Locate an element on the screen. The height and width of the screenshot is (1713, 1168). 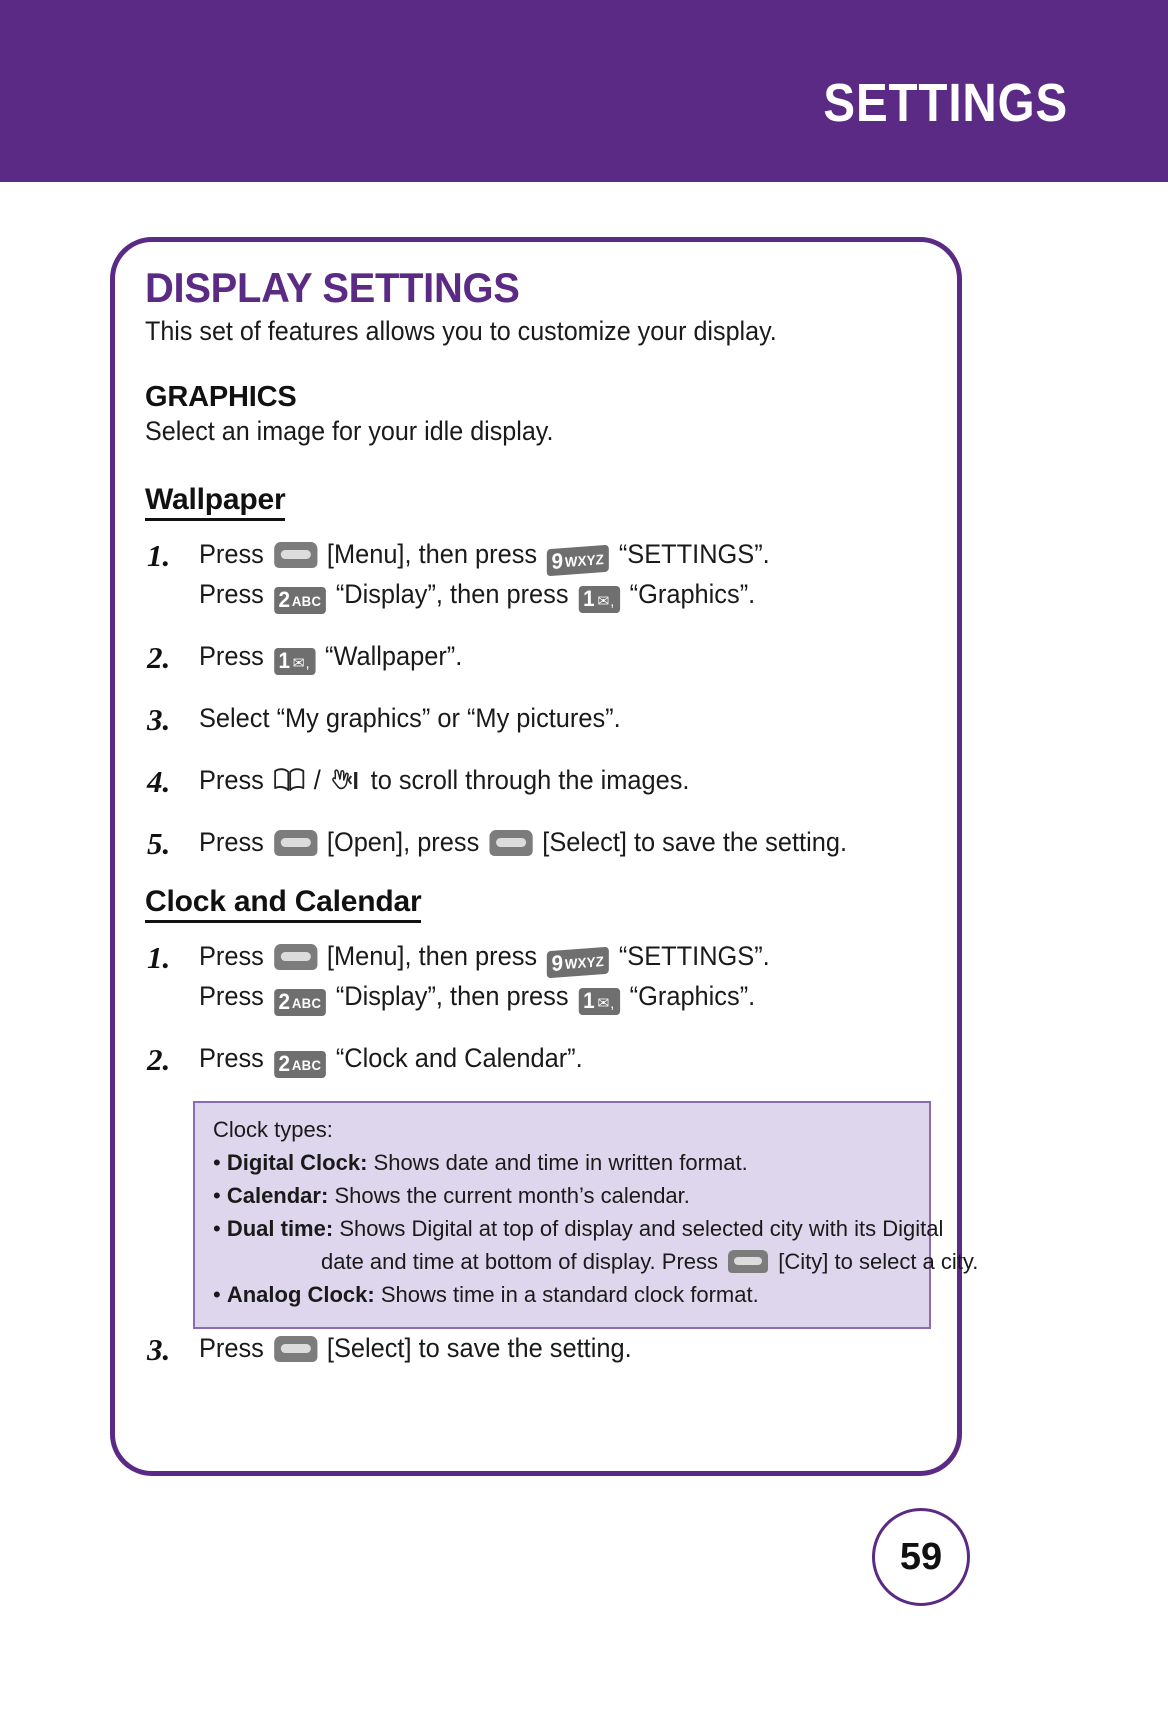
step-text: “Wallpaper”. is located at coordinates (394, 655).